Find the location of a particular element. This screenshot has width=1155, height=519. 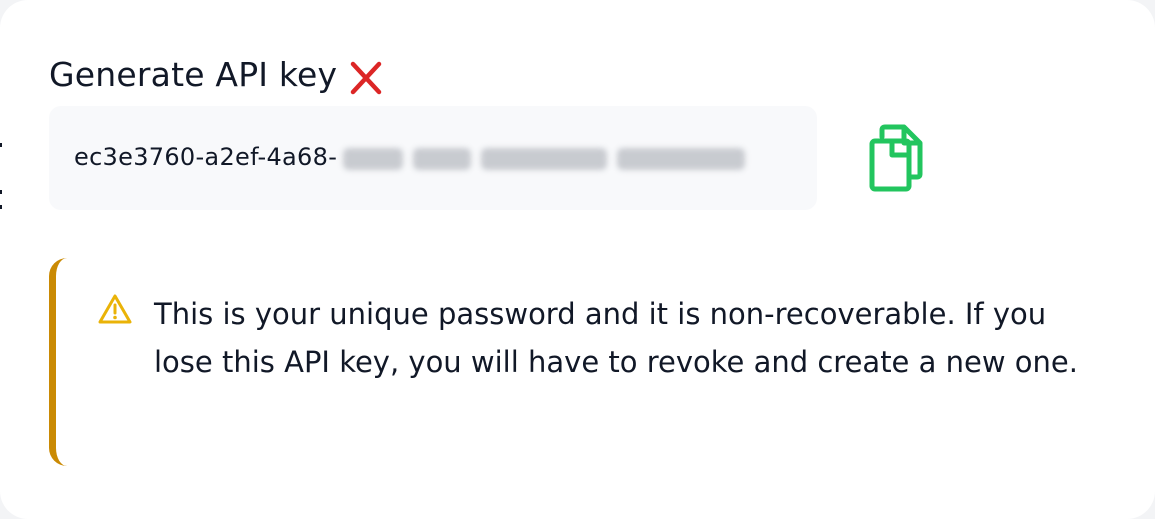

copy-button is located at coordinates (897, 158).